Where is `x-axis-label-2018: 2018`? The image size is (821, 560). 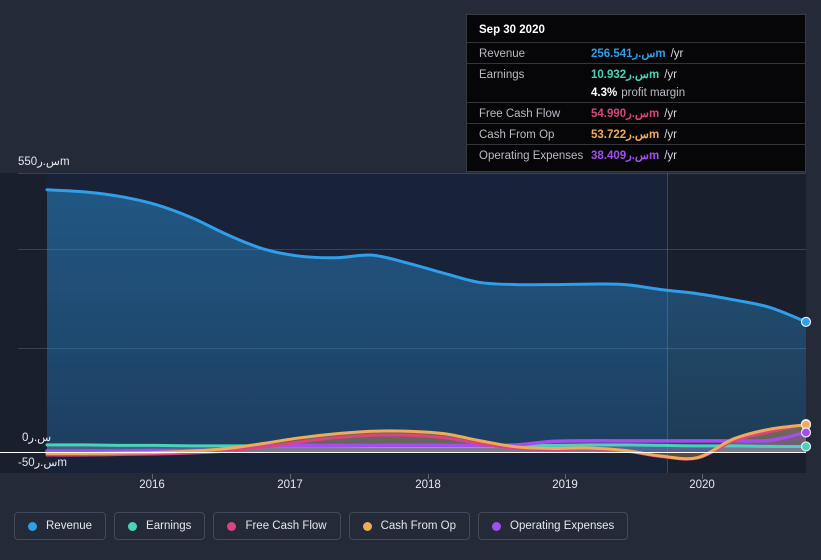
x-axis-label-2018: 2018 is located at coordinates (428, 485).